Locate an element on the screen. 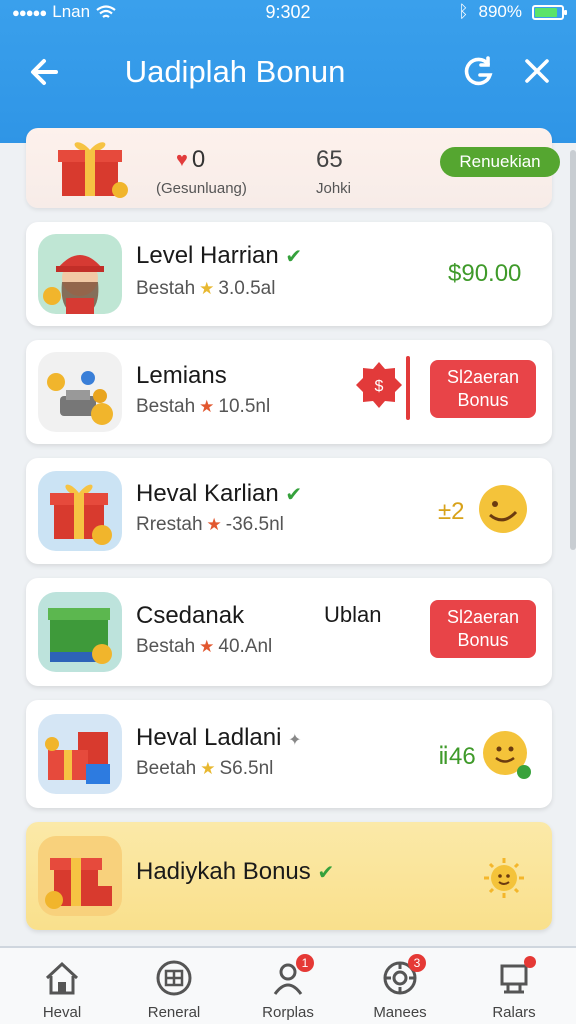 The width and height of the screenshot is (576, 1024). emoji-coin-icon is located at coordinates (503, 509).